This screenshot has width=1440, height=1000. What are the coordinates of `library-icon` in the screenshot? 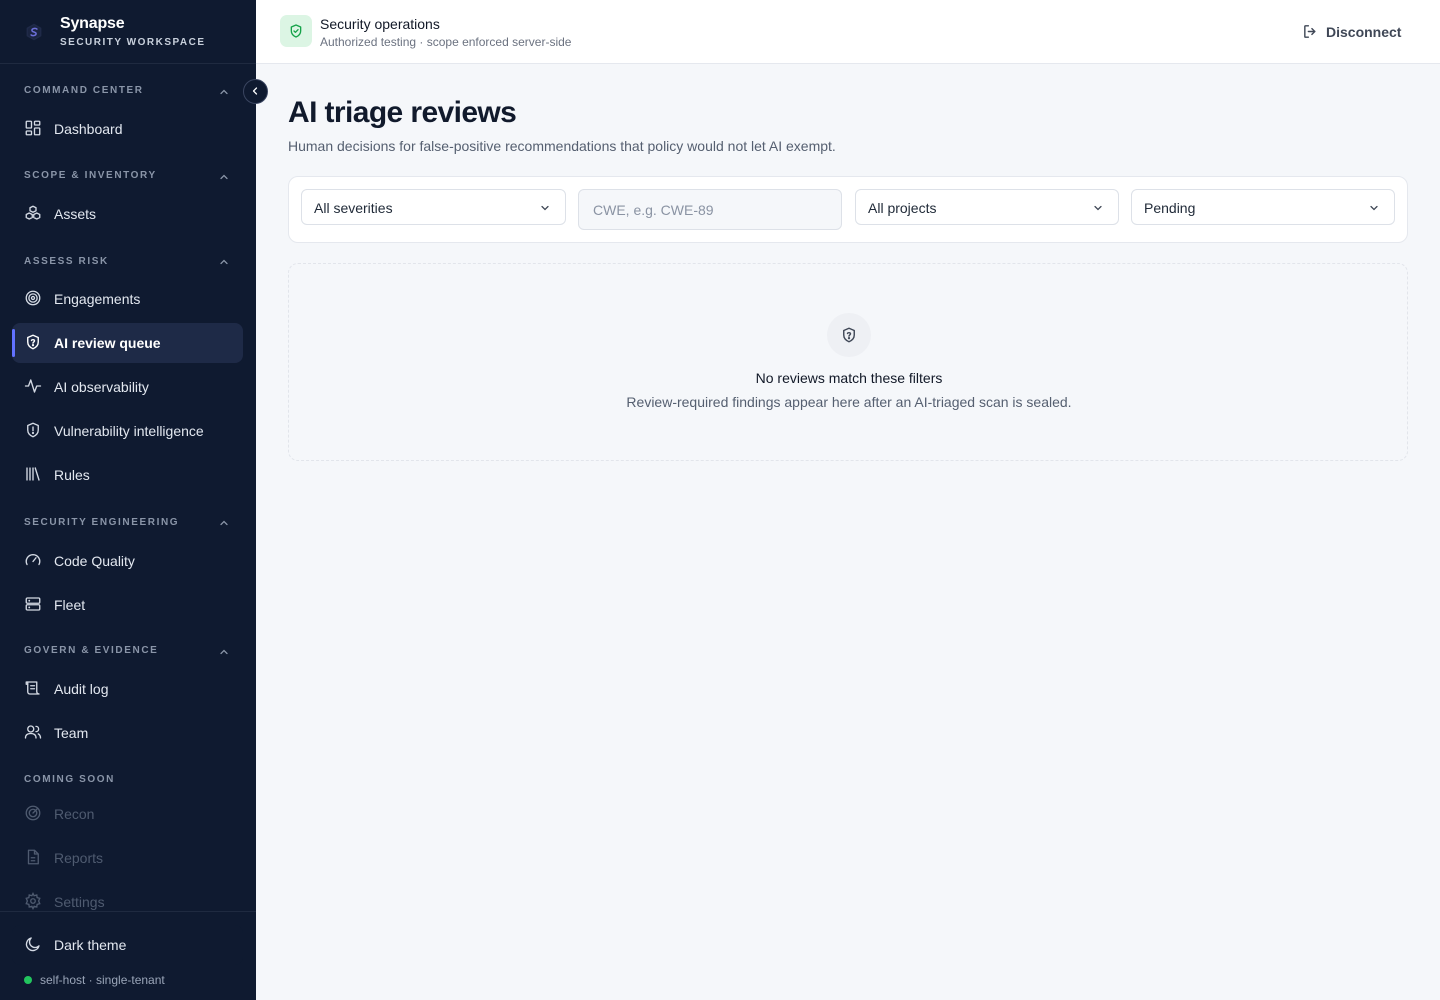 It's located at (33, 474).